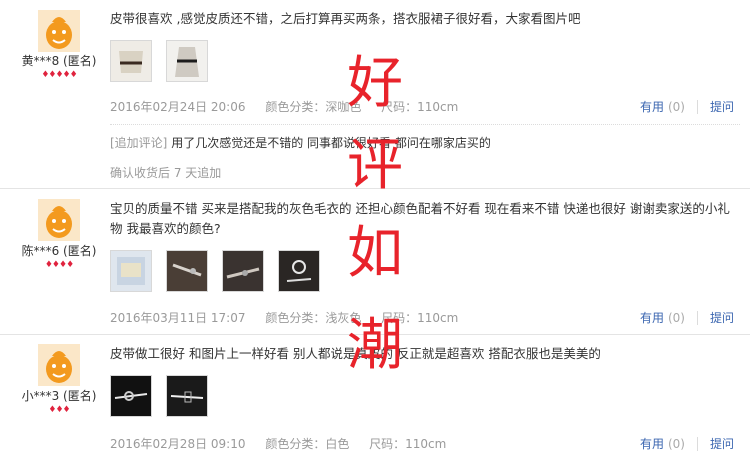 This screenshot has height=456, width=750. Describe the element at coordinates (59, 61) in the screenshot. I see `username: 黄***8 (匿名)` at that location.